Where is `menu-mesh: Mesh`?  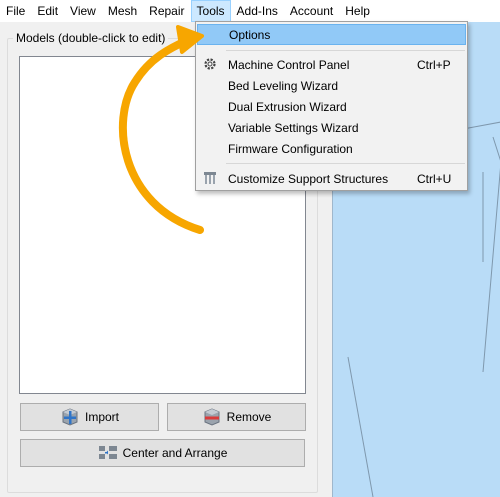 menu-mesh: Mesh is located at coordinates (122, 11).